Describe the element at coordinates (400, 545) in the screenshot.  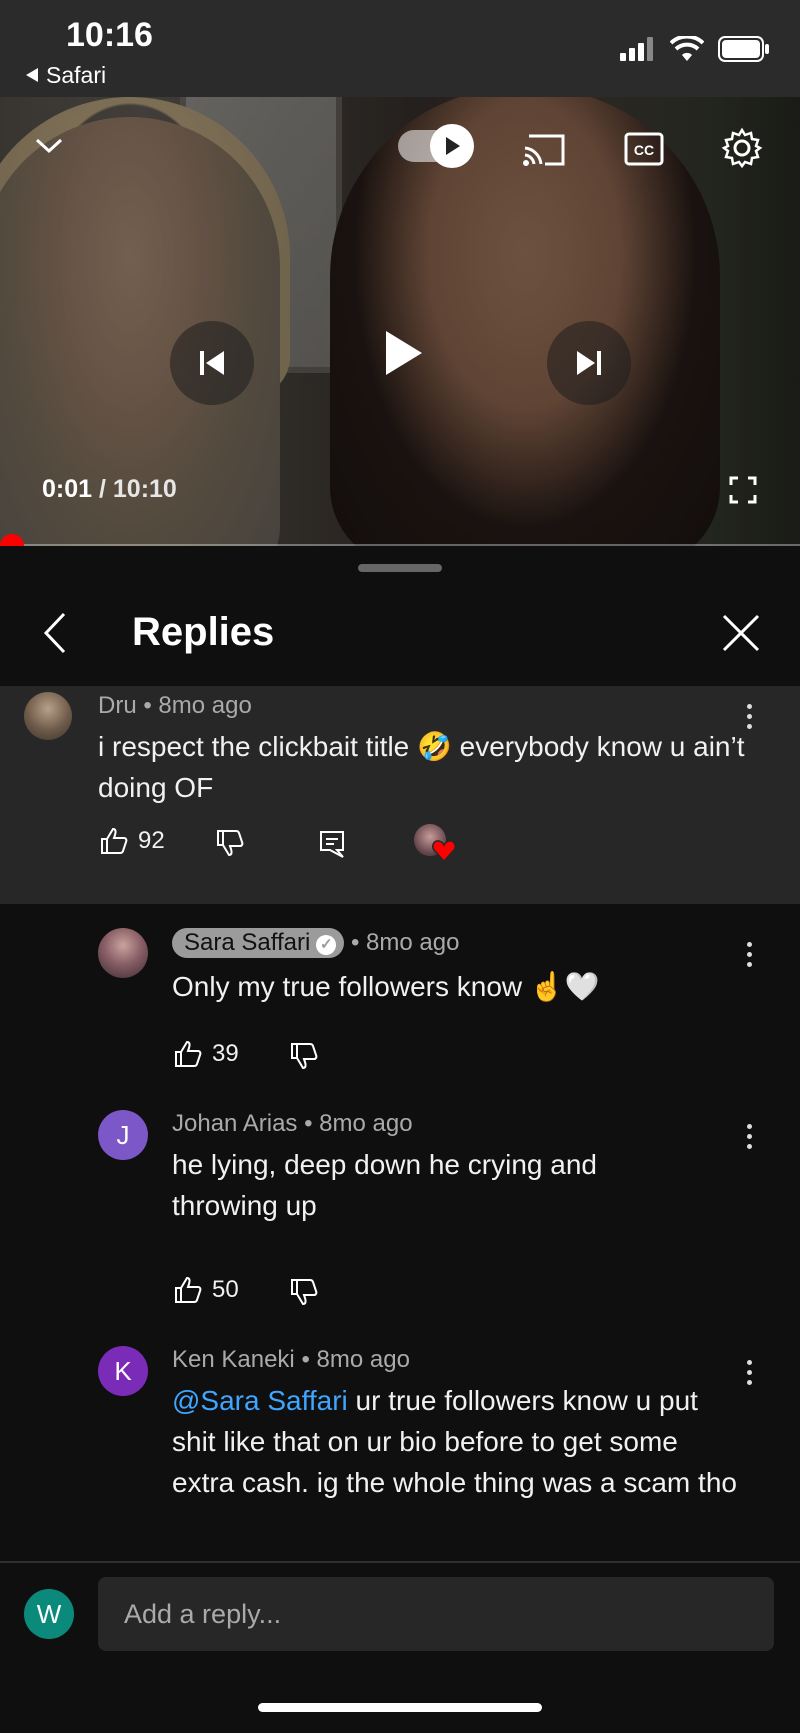
I see `progress-bar` at that location.